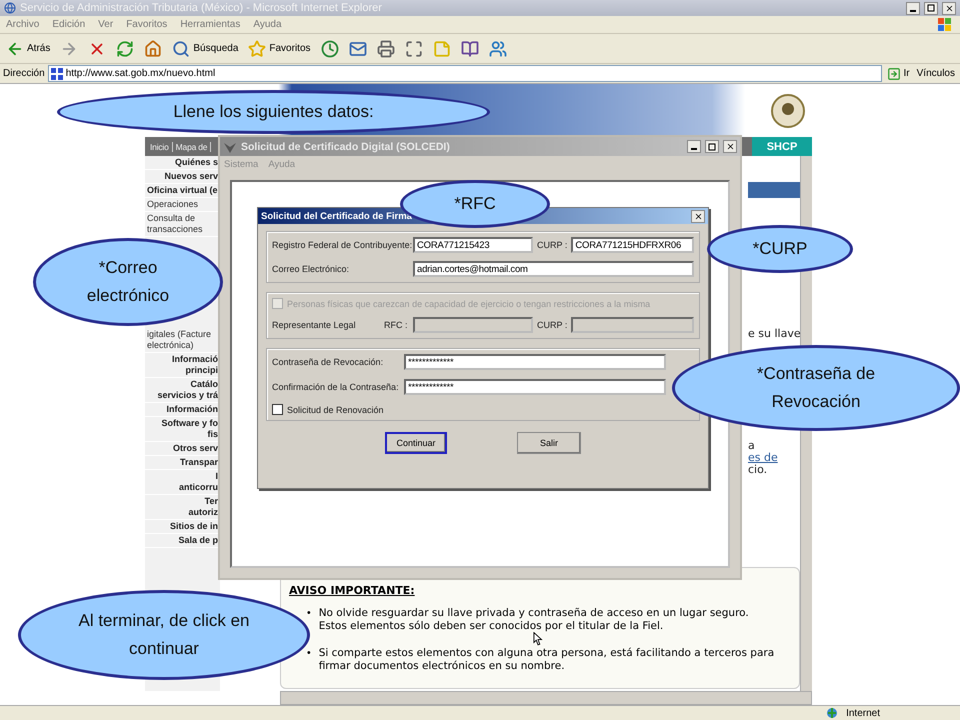  I want to click on app-title: Solicitud de Certificado Digital (SOLCEDI), so click(345, 146).